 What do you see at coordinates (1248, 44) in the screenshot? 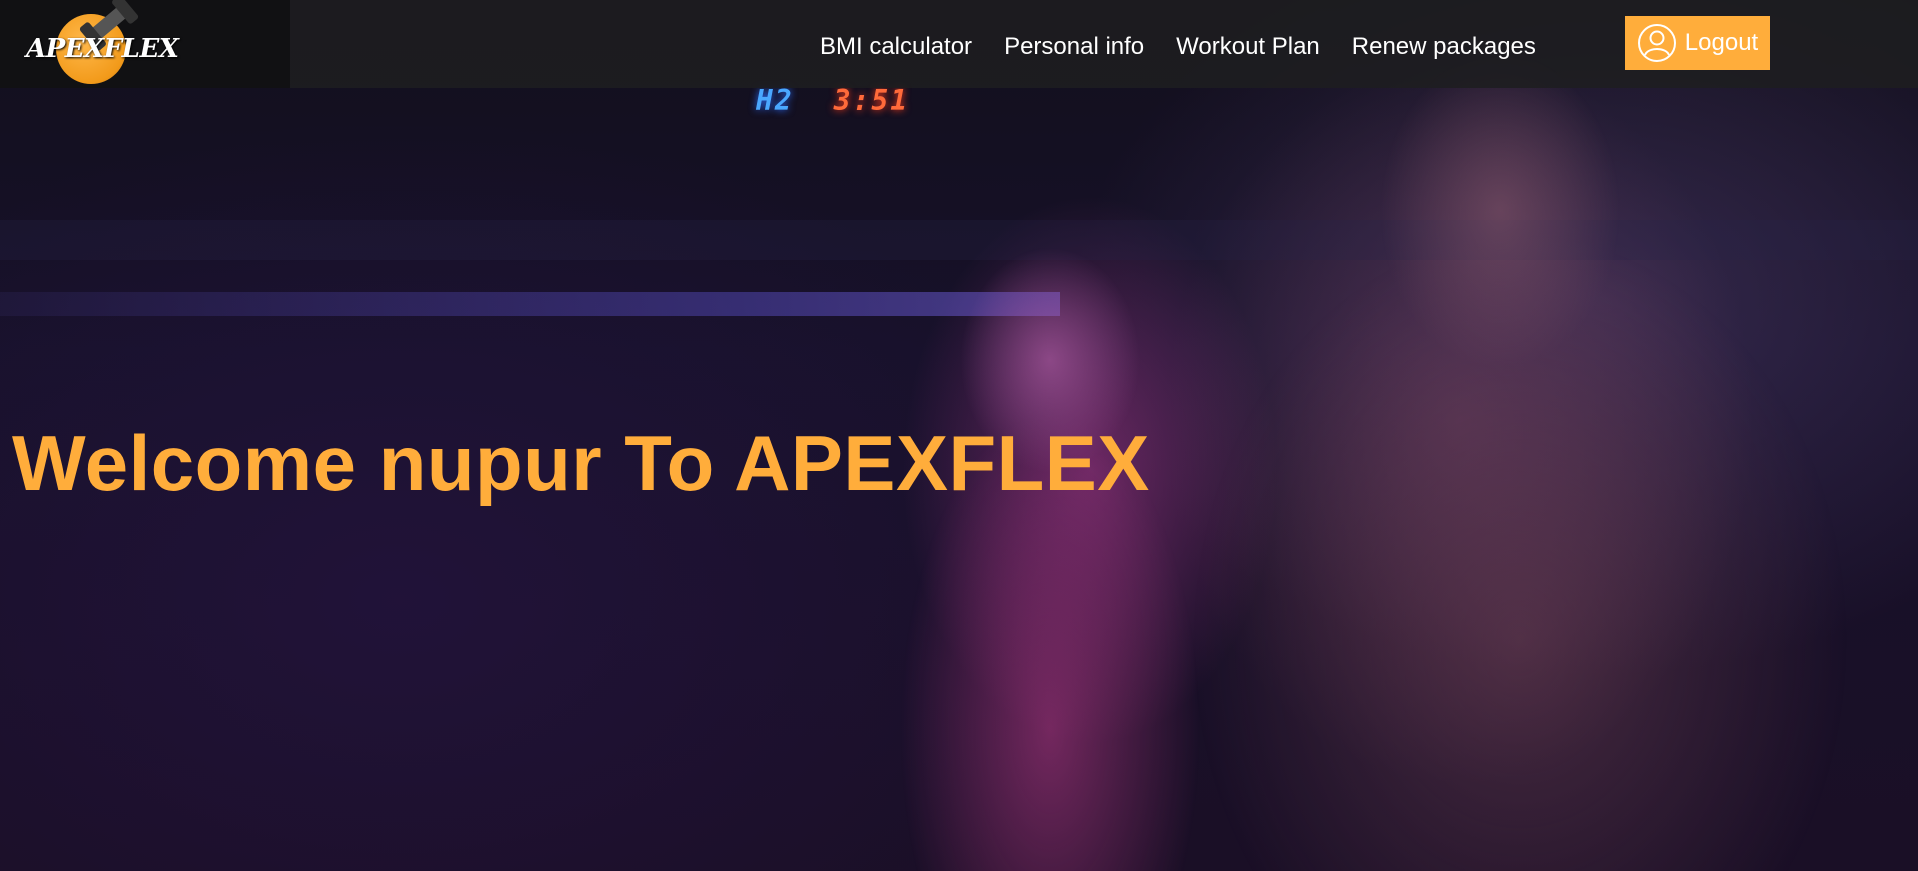
I see `nav-workout-plan: Workout Plan` at bounding box center [1248, 44].